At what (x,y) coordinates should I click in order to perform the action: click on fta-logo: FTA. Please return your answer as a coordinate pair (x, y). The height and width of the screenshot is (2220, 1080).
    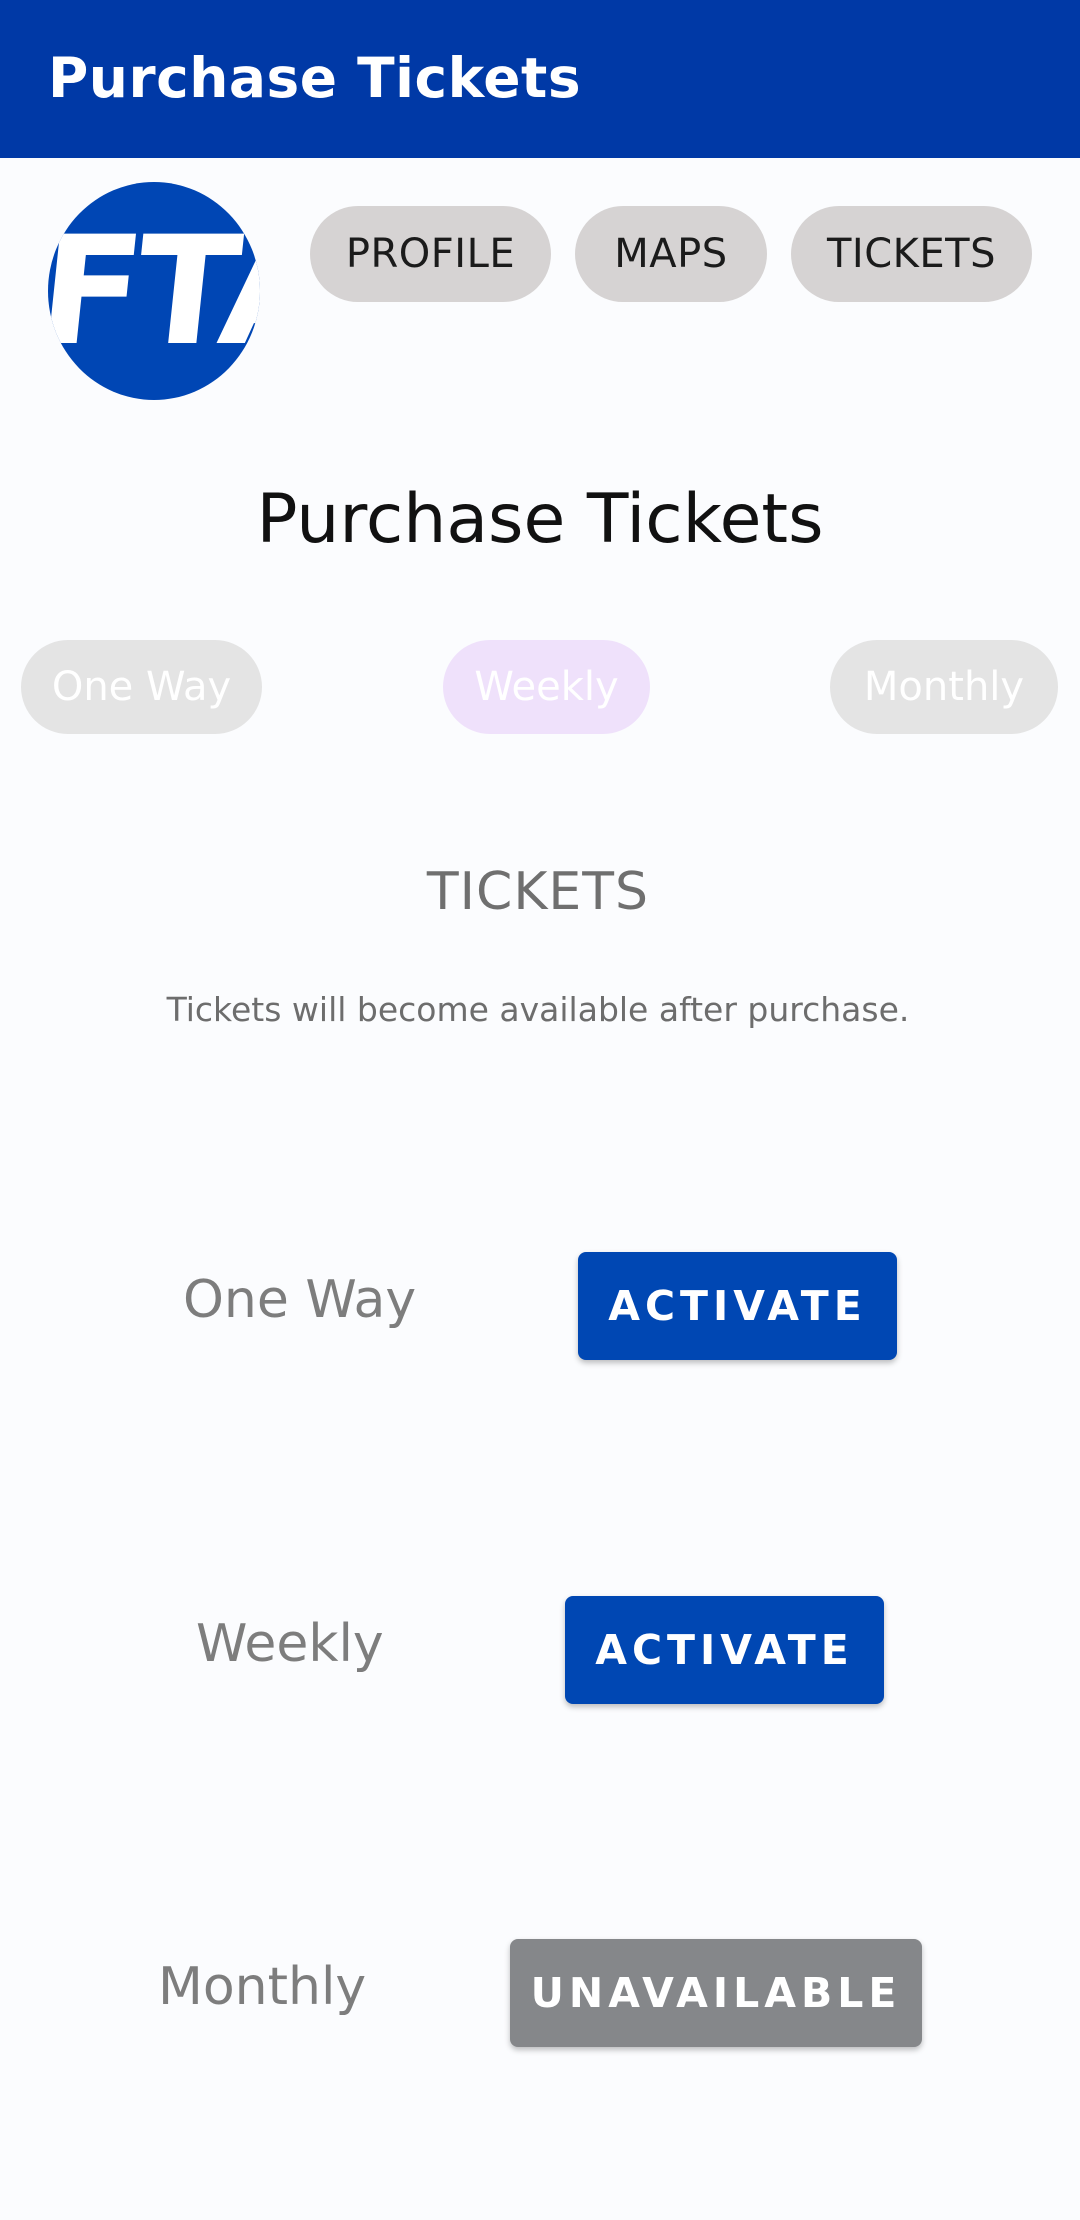
    Looking at the image, I should click on (154, 291).